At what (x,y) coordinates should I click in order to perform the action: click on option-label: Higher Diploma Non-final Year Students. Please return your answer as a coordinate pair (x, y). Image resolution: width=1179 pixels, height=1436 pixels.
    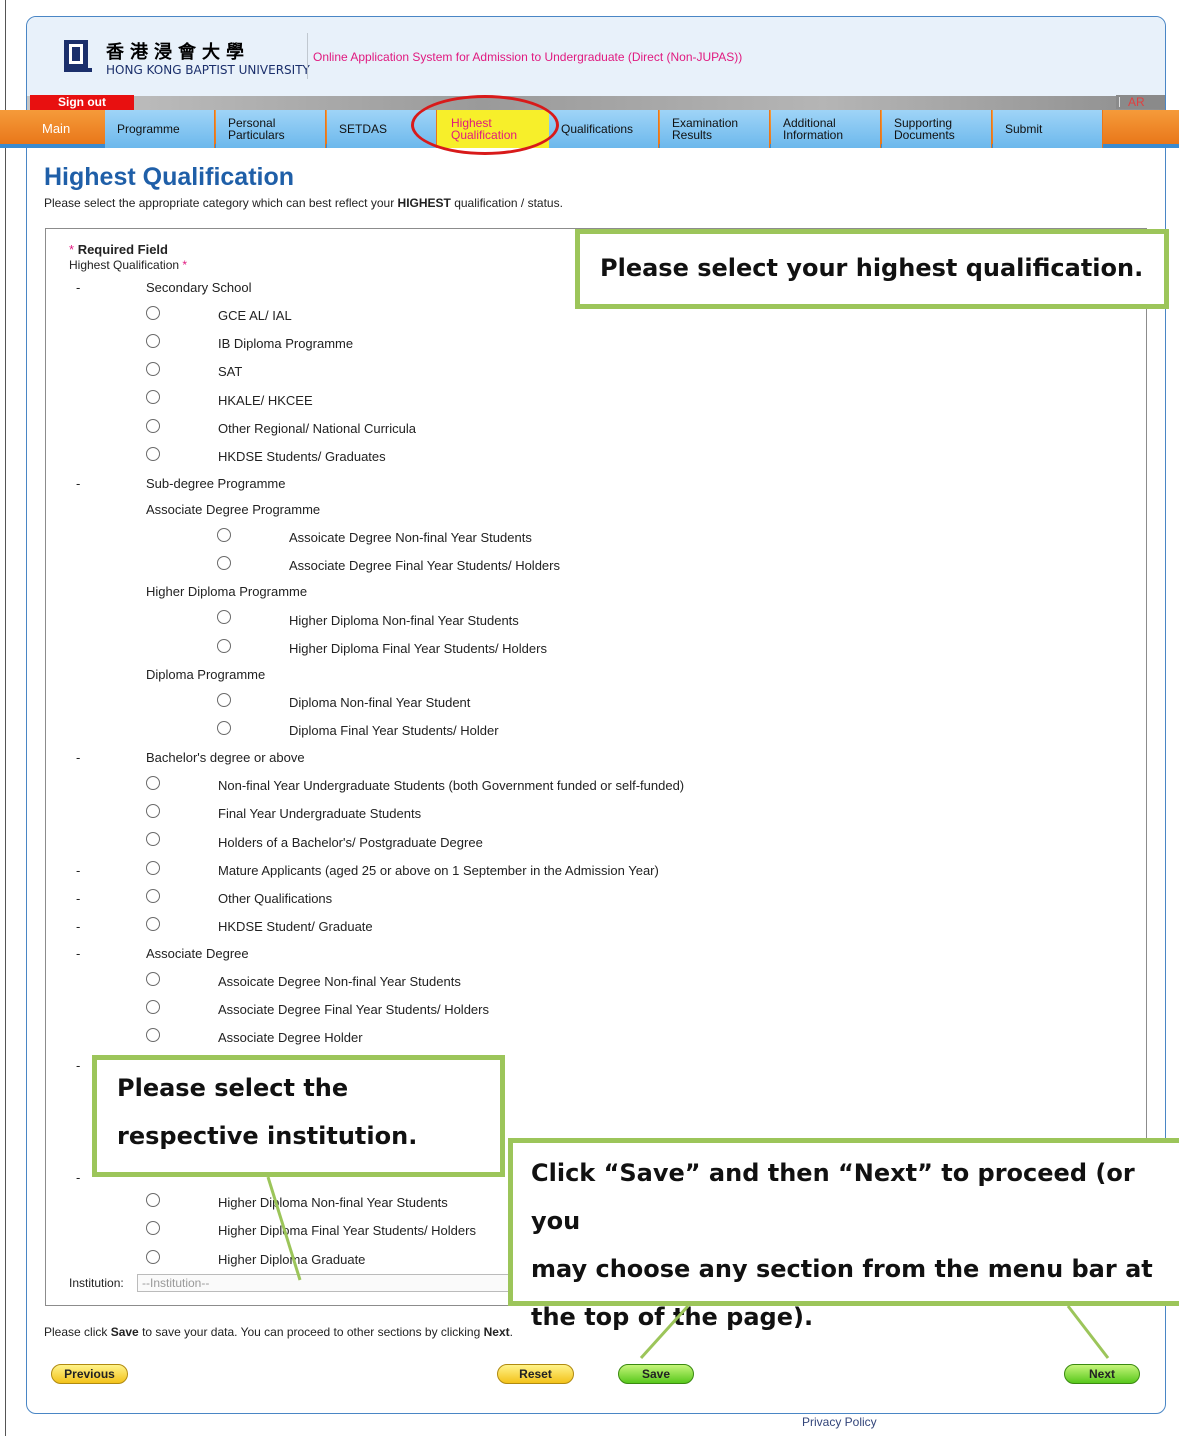
    Looking at the image, I should click on (404, 620).